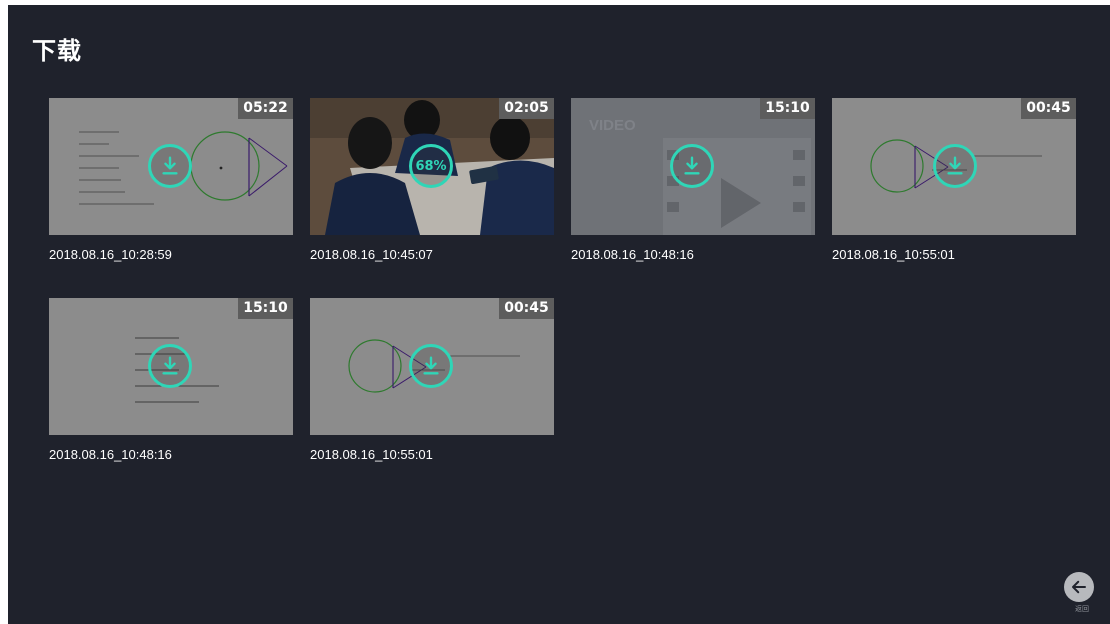 This screenshot has width=1110, height=624. I want to click on back-label: 返回, so click(1082, 609).